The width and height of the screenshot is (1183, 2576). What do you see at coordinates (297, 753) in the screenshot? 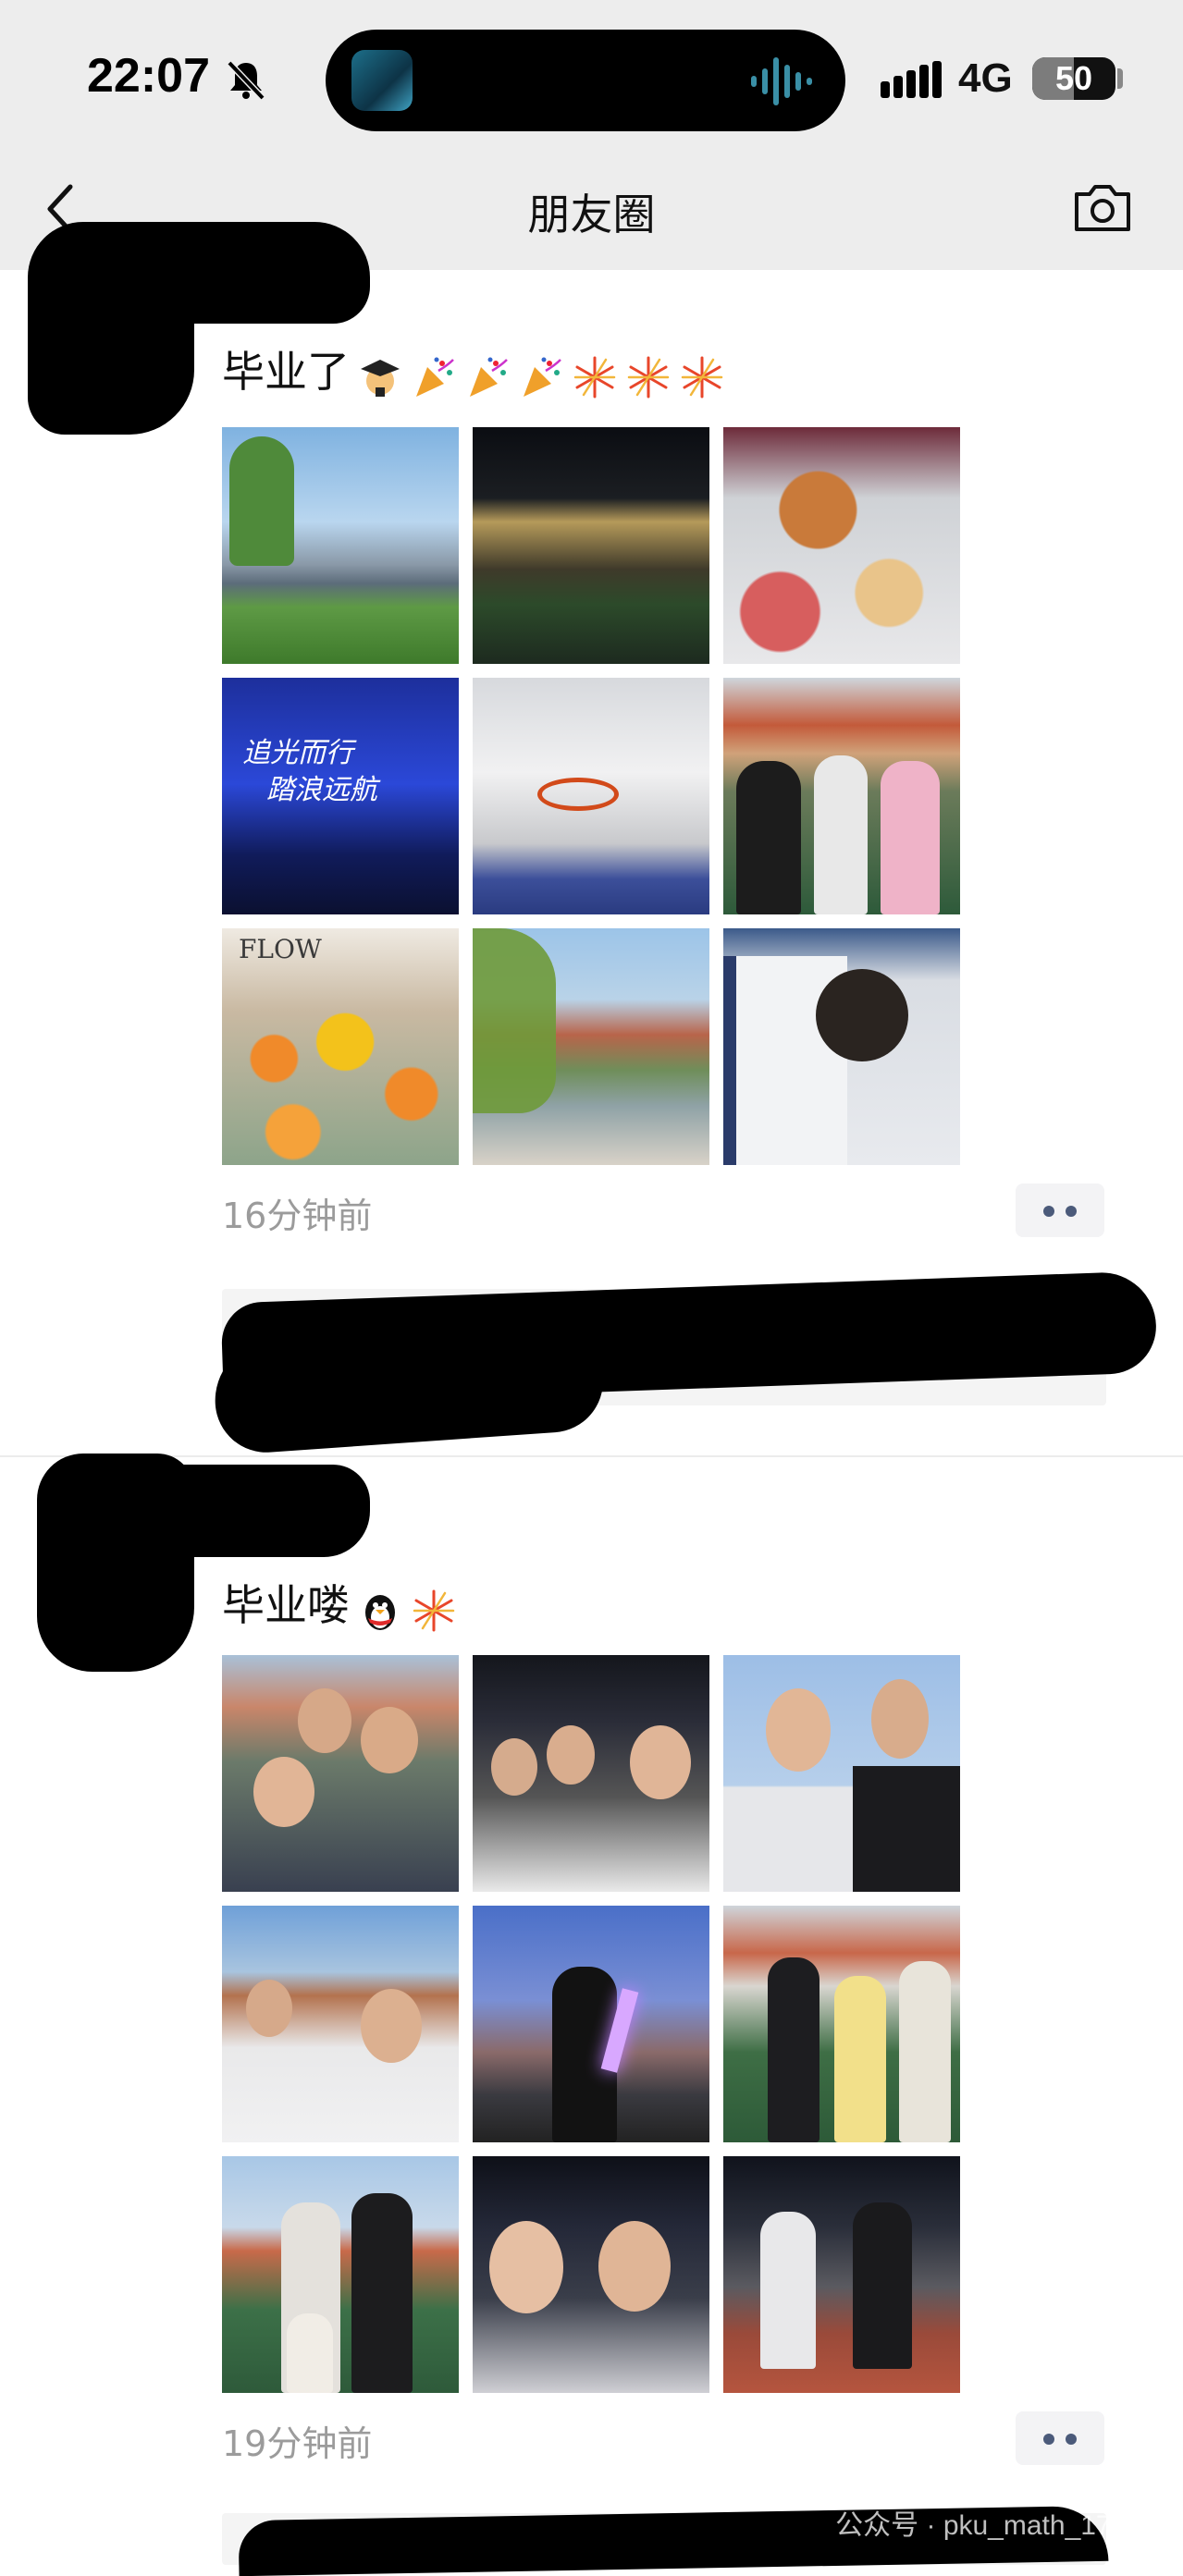
I see `stage-text-1: 追光而行` at bounding box center [297, 753].